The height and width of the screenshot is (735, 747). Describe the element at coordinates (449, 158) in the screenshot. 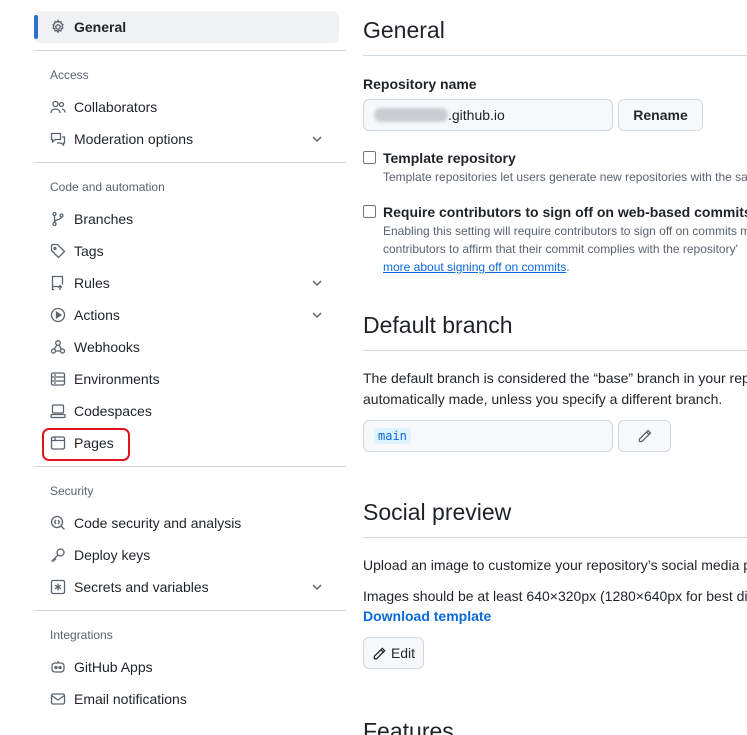

I see `template-repo-label: Template repository` at that location.